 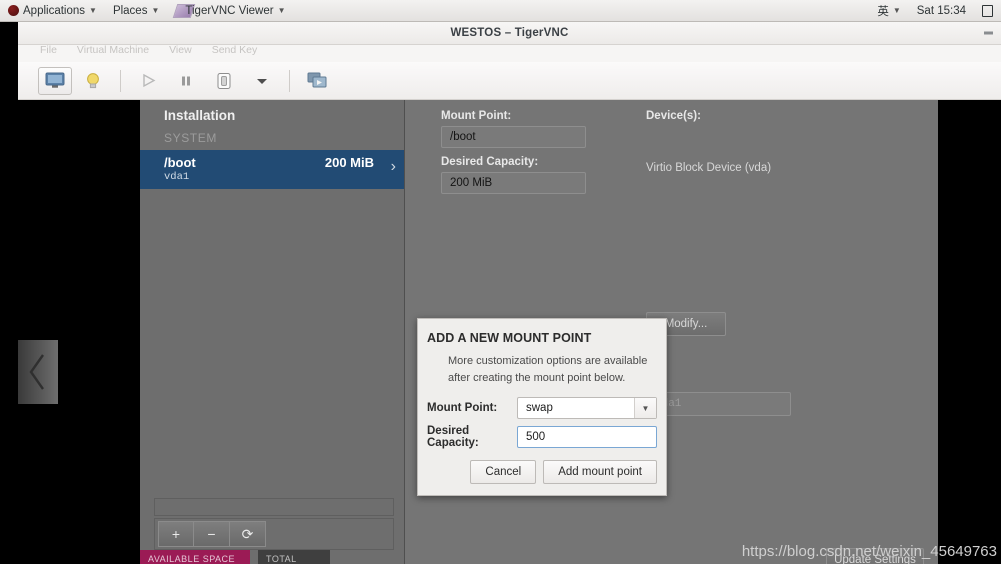 I want to click on panel-right-group: 英 ▼ Sat 15:34, so click(x=935, y=11).